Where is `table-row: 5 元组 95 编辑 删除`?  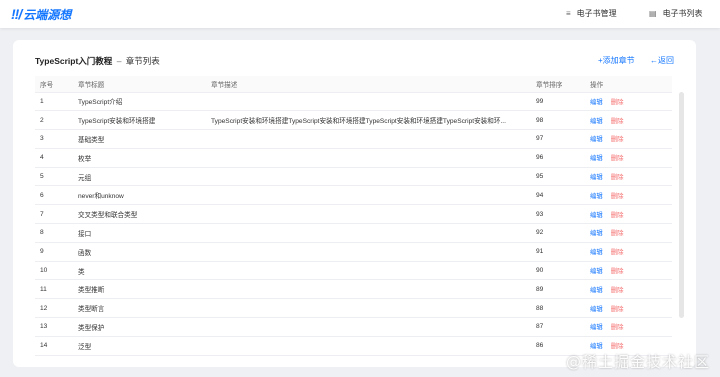
table-row: 5 元组 95 编辑 删除 is located at coordinates (353, 177).